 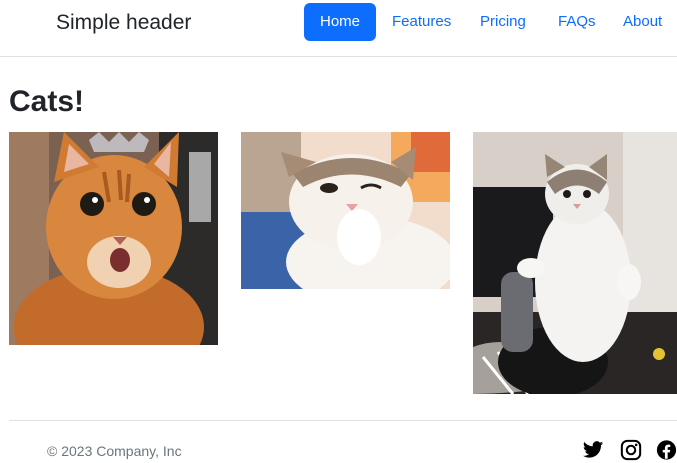 I want to click on instagram-icon, so click(x=631, y=450).